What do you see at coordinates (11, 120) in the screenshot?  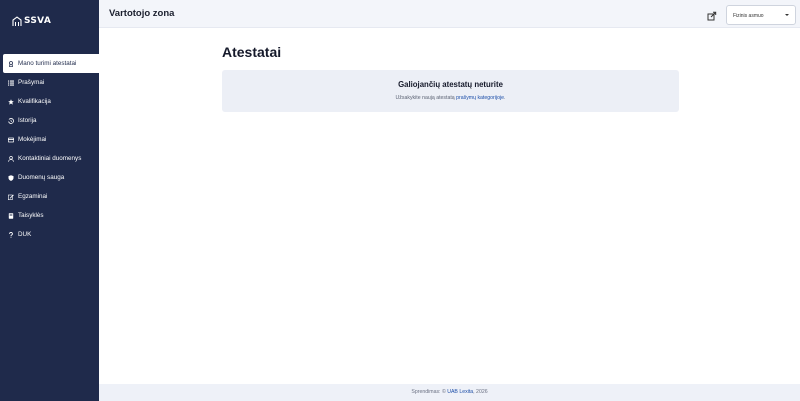 I see `history-icon` at bounding box center [11, 120].